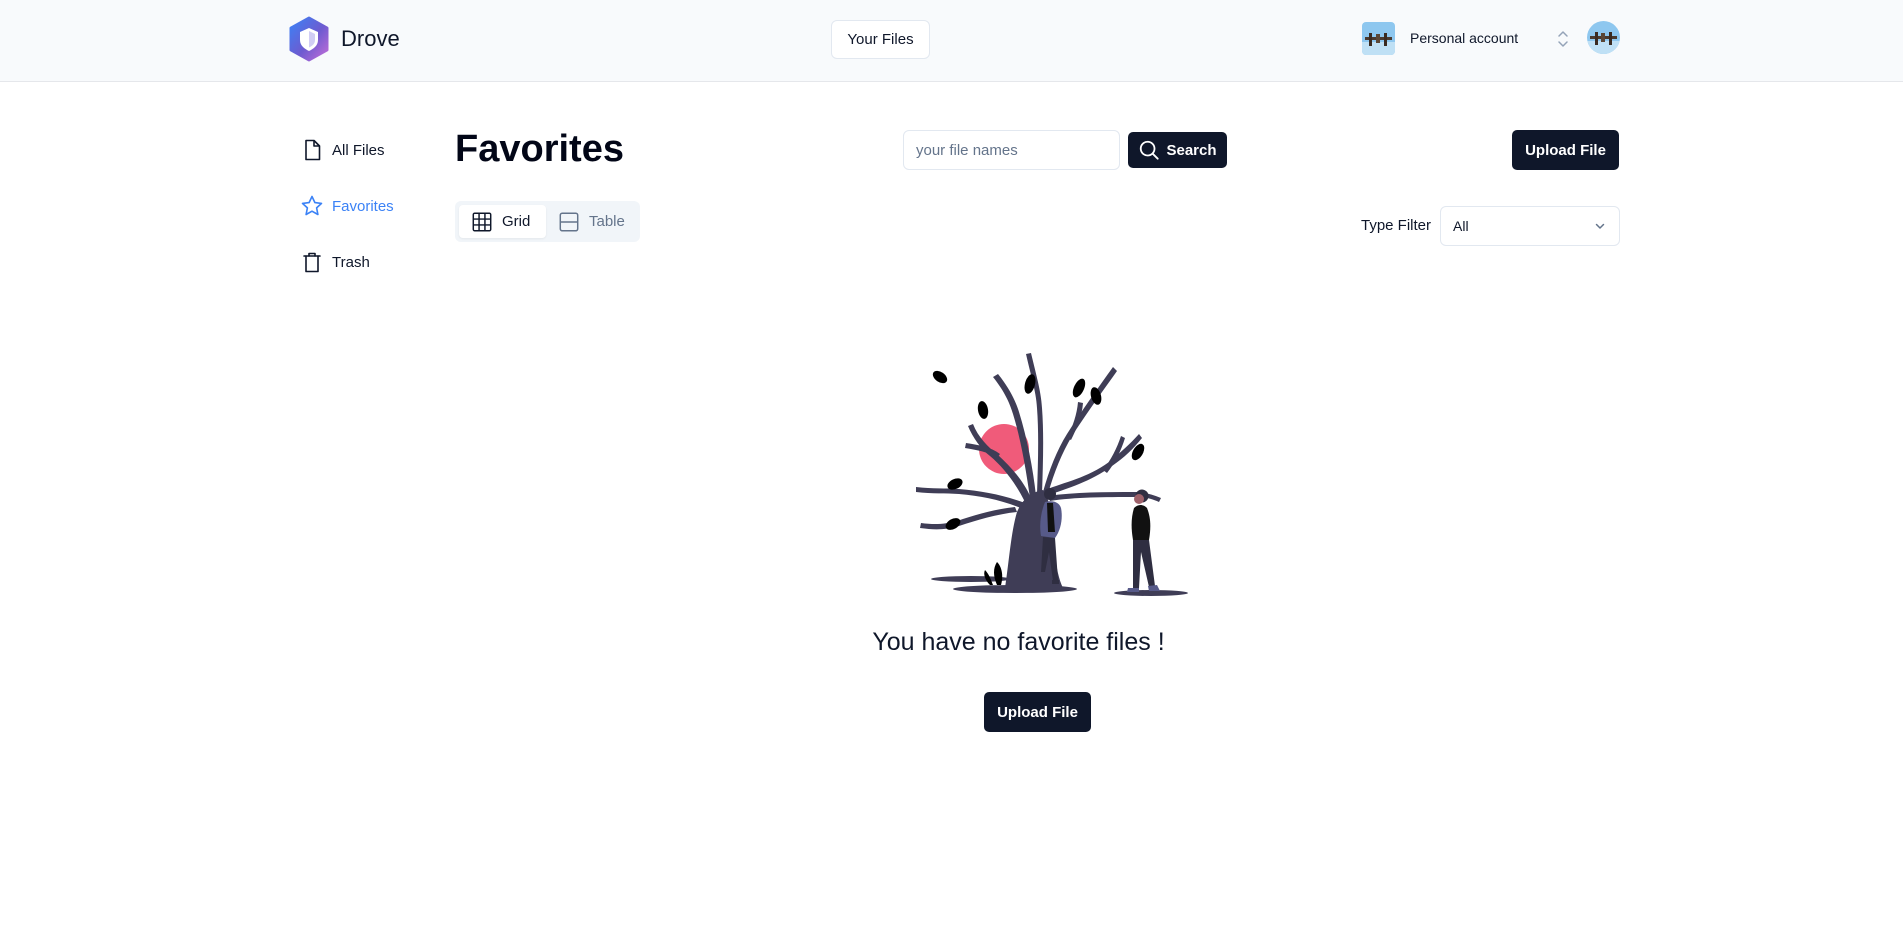  Describe the element at coordinates (312, 262) in the screenshot. I see `trash-icon` at that location.